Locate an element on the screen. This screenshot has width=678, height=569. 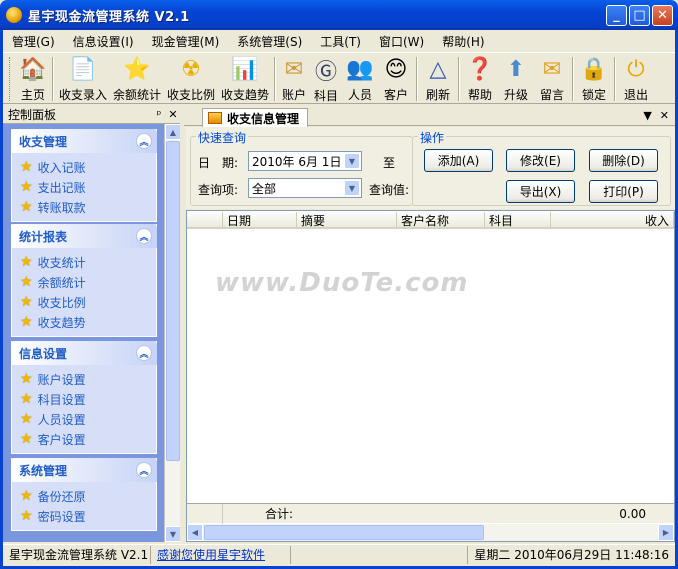
nav-income-entry: ★ 收入记账 is located at coordinates (88, 167).